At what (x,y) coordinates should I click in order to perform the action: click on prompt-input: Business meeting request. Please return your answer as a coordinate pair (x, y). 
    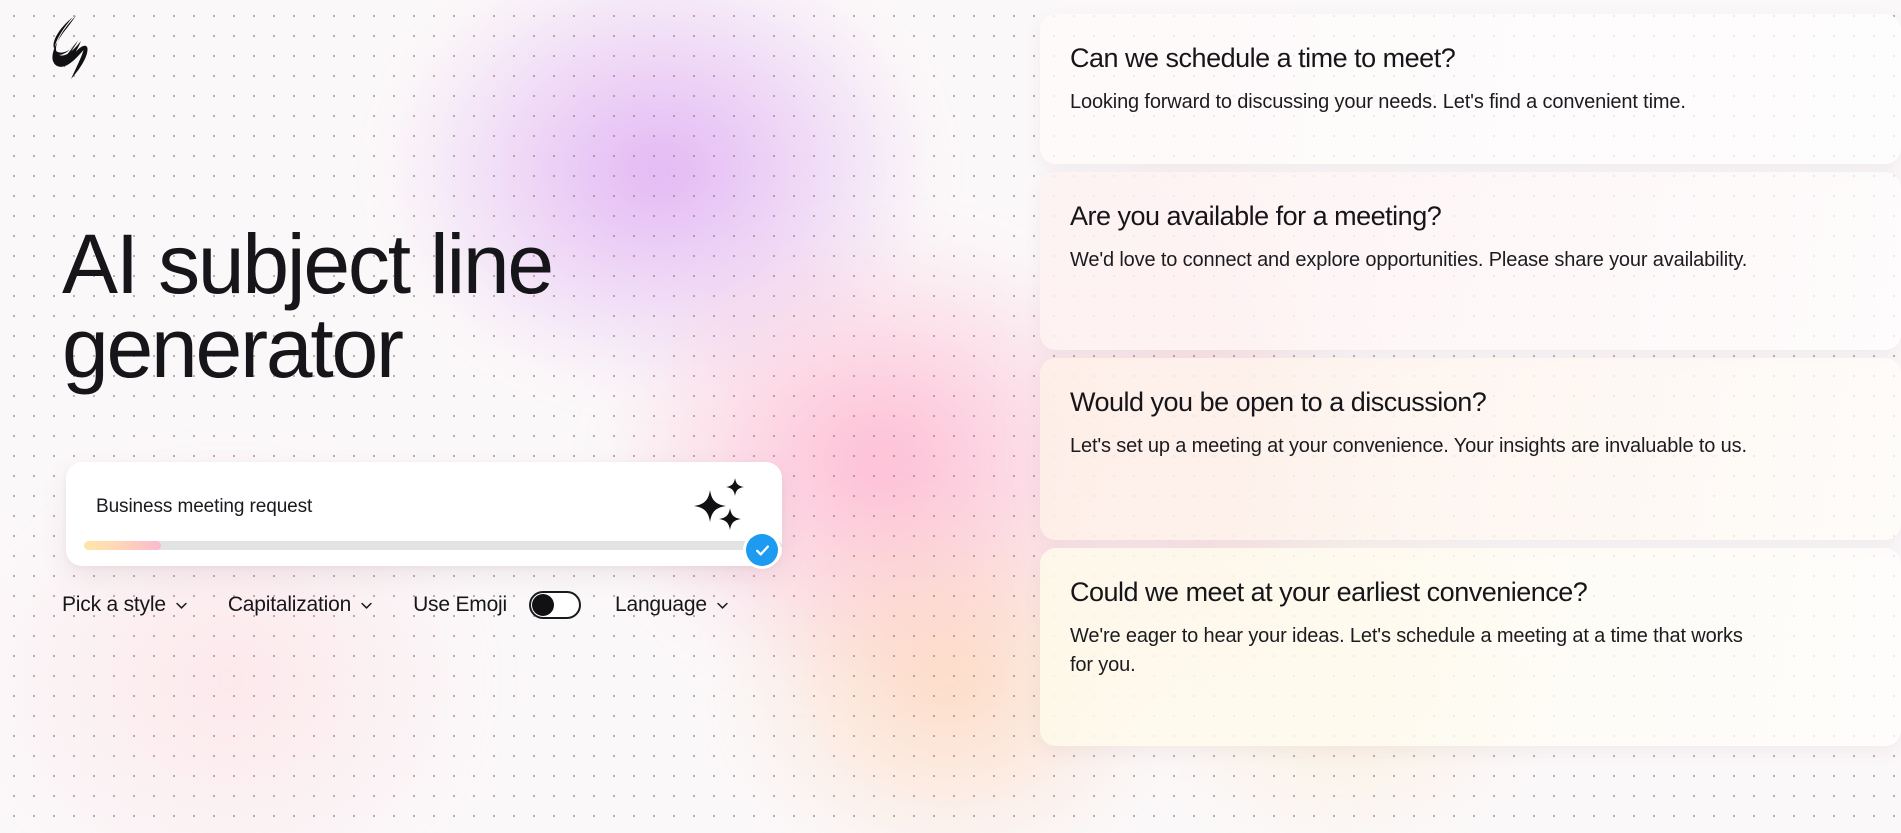
    Looking at the image, I should click on (204, 507).